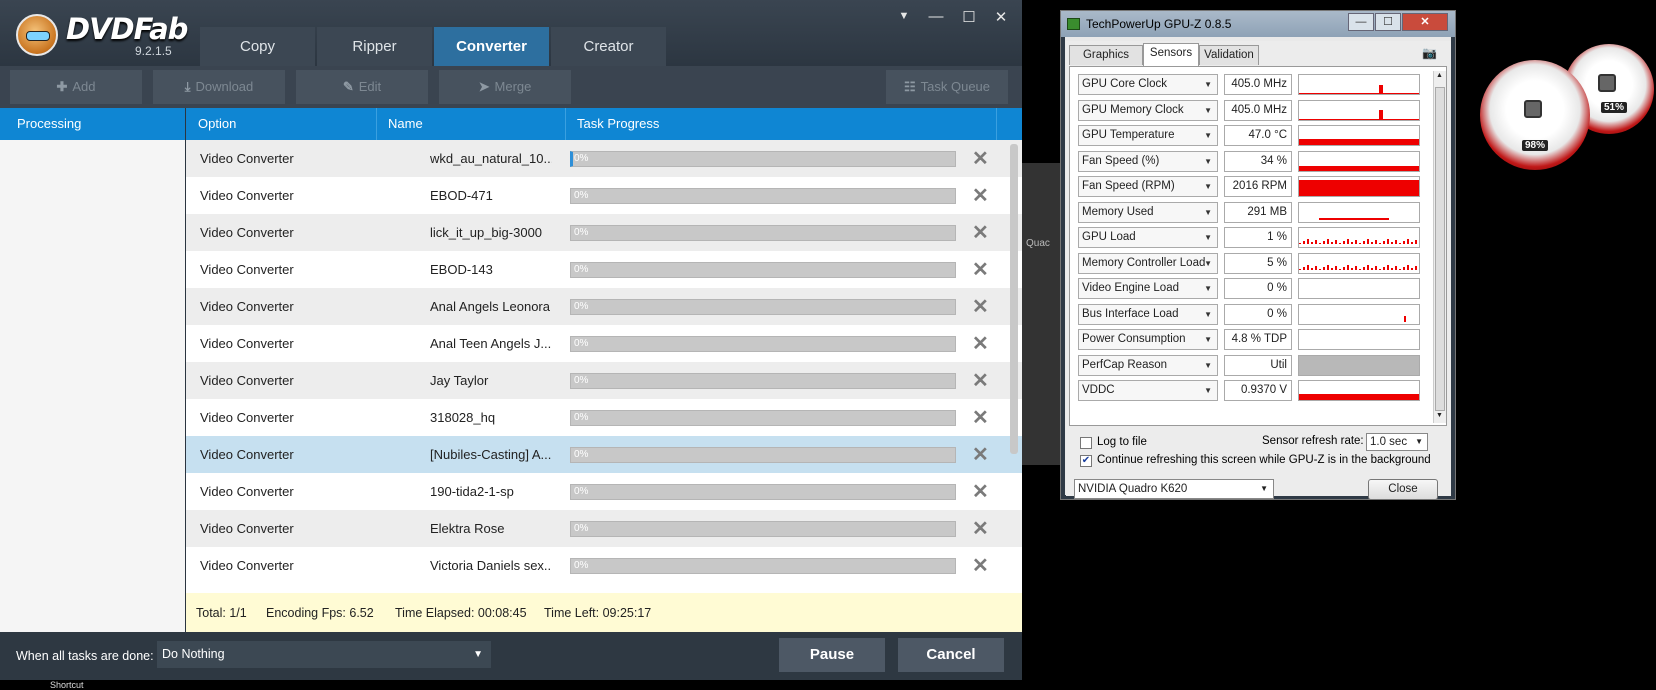 This screenshot has width=1656, height=690. Describe the element at coordinates (1403, 489) in the screenshot. I see `close-button: Close` at that location.